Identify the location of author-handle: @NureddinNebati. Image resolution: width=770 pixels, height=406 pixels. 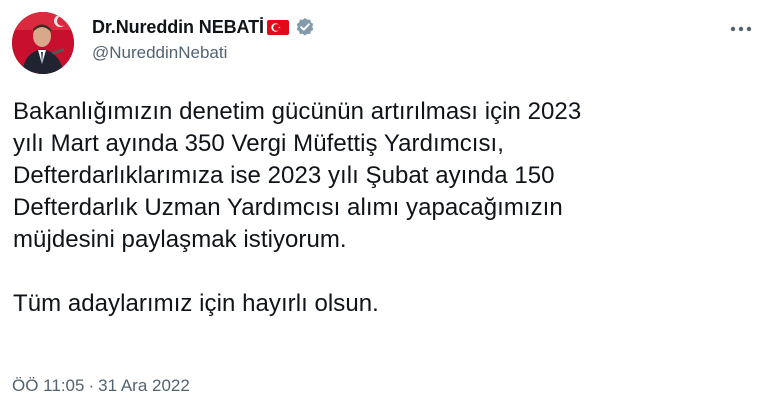
(203, 53).